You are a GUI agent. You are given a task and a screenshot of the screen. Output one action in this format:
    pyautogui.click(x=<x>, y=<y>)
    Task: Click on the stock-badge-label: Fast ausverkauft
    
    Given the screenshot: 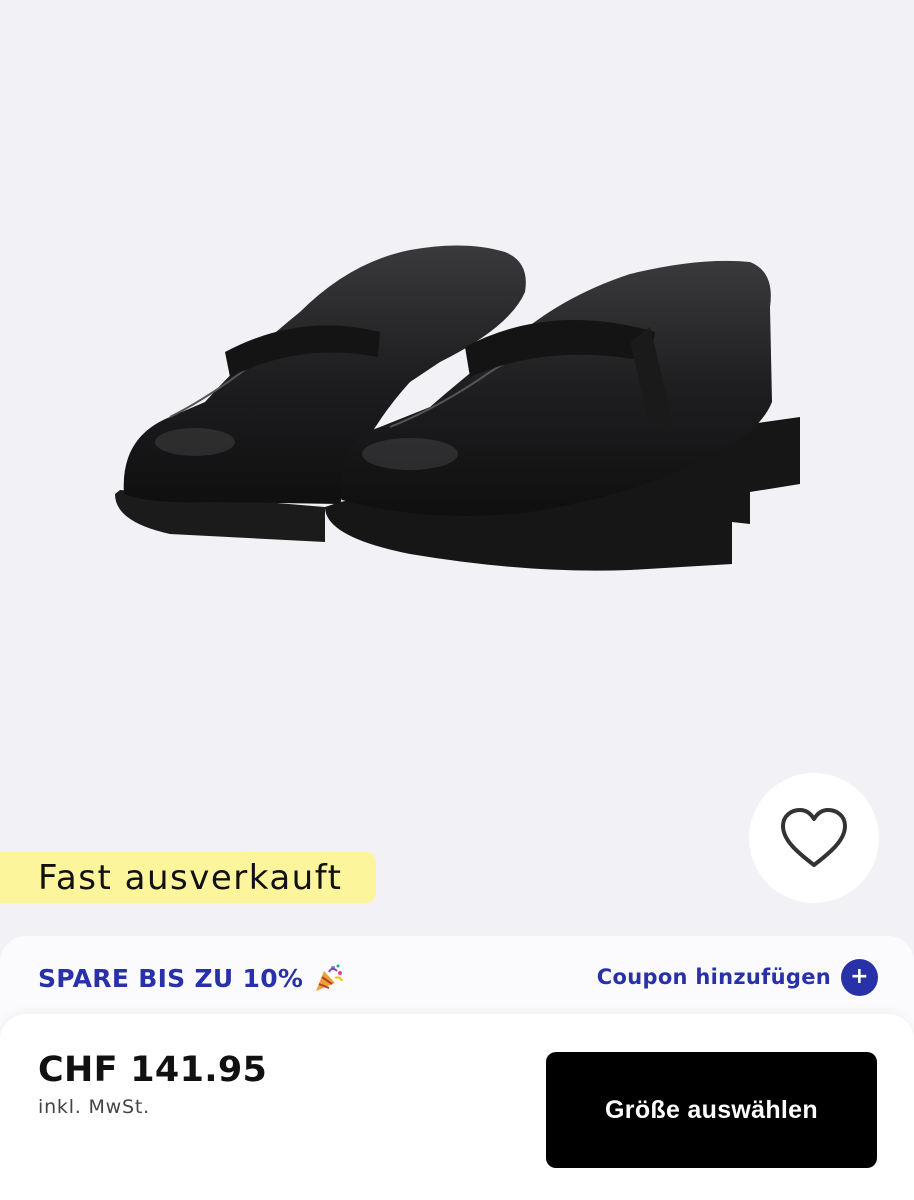 What is the action you would take?
    pyautogui.click(x=190, y=877)
    